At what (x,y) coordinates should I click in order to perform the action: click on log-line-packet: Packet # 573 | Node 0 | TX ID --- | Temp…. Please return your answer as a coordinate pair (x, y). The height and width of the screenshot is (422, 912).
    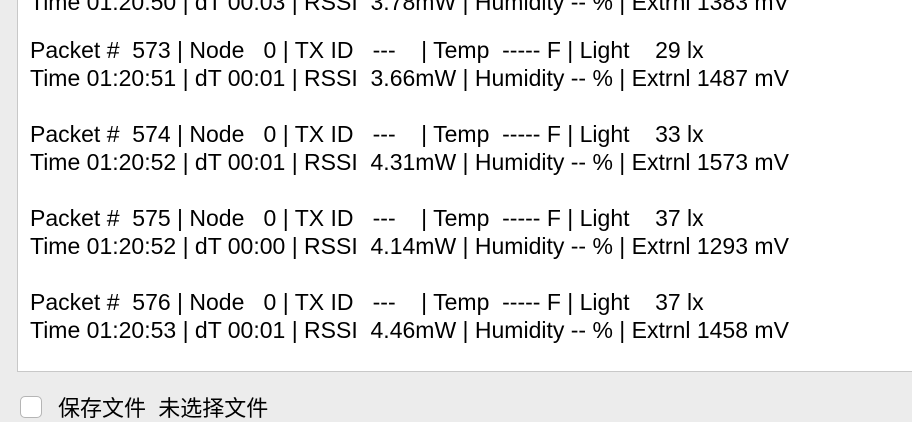
    Looking at the image, I should click on (367, 50).